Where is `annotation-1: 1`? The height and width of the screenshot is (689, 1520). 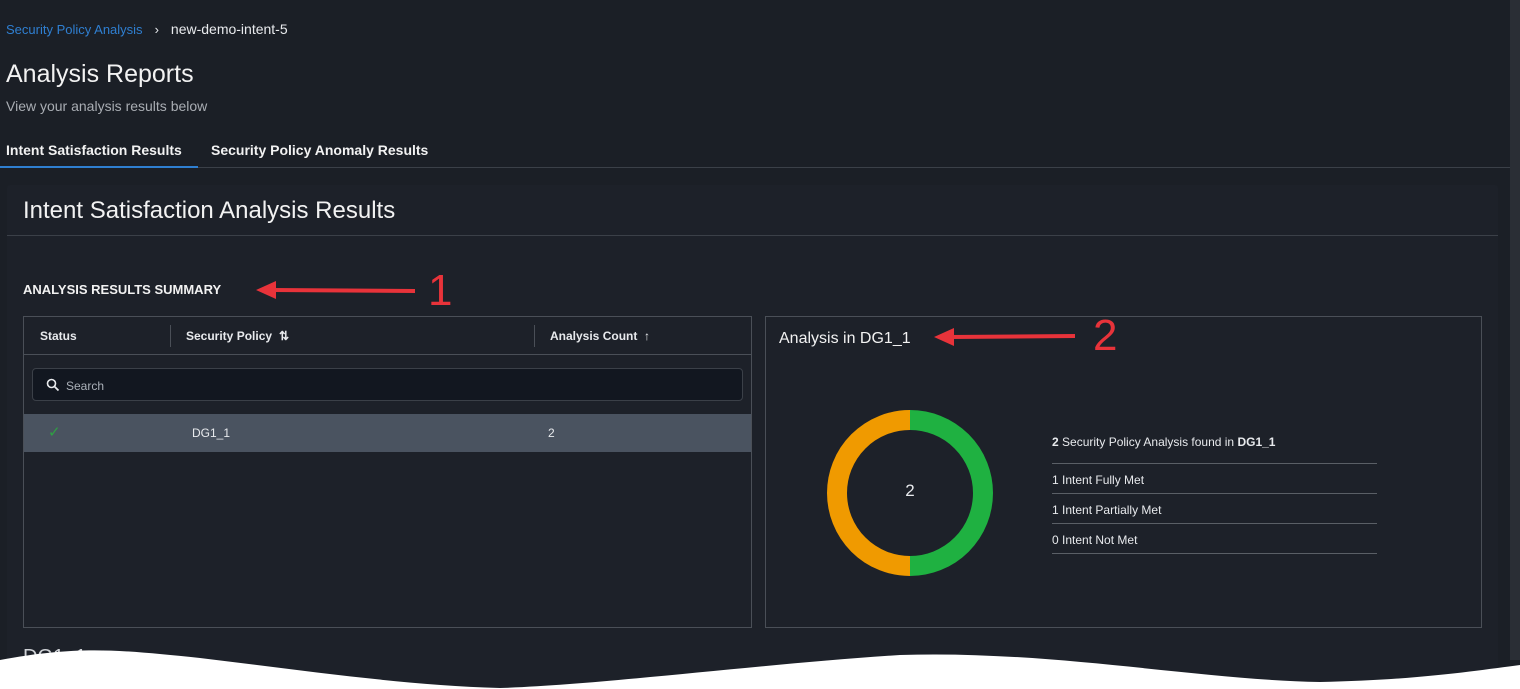 annotation-1: 1 is located at coordinates (440, 290).